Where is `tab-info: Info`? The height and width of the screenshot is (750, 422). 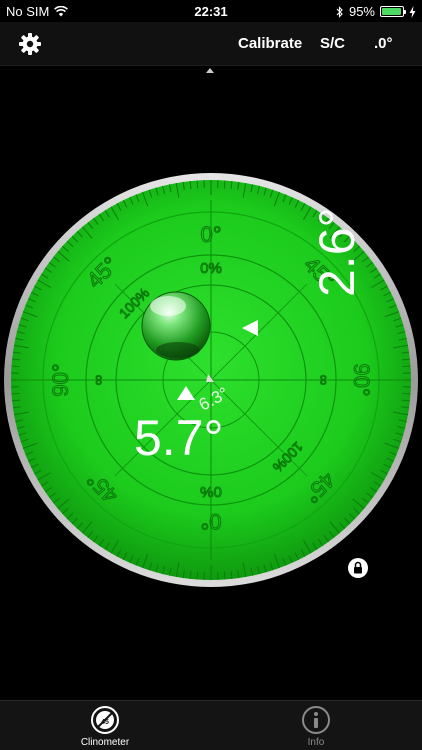
tab-info: Info is located at coordinates (316, 726).